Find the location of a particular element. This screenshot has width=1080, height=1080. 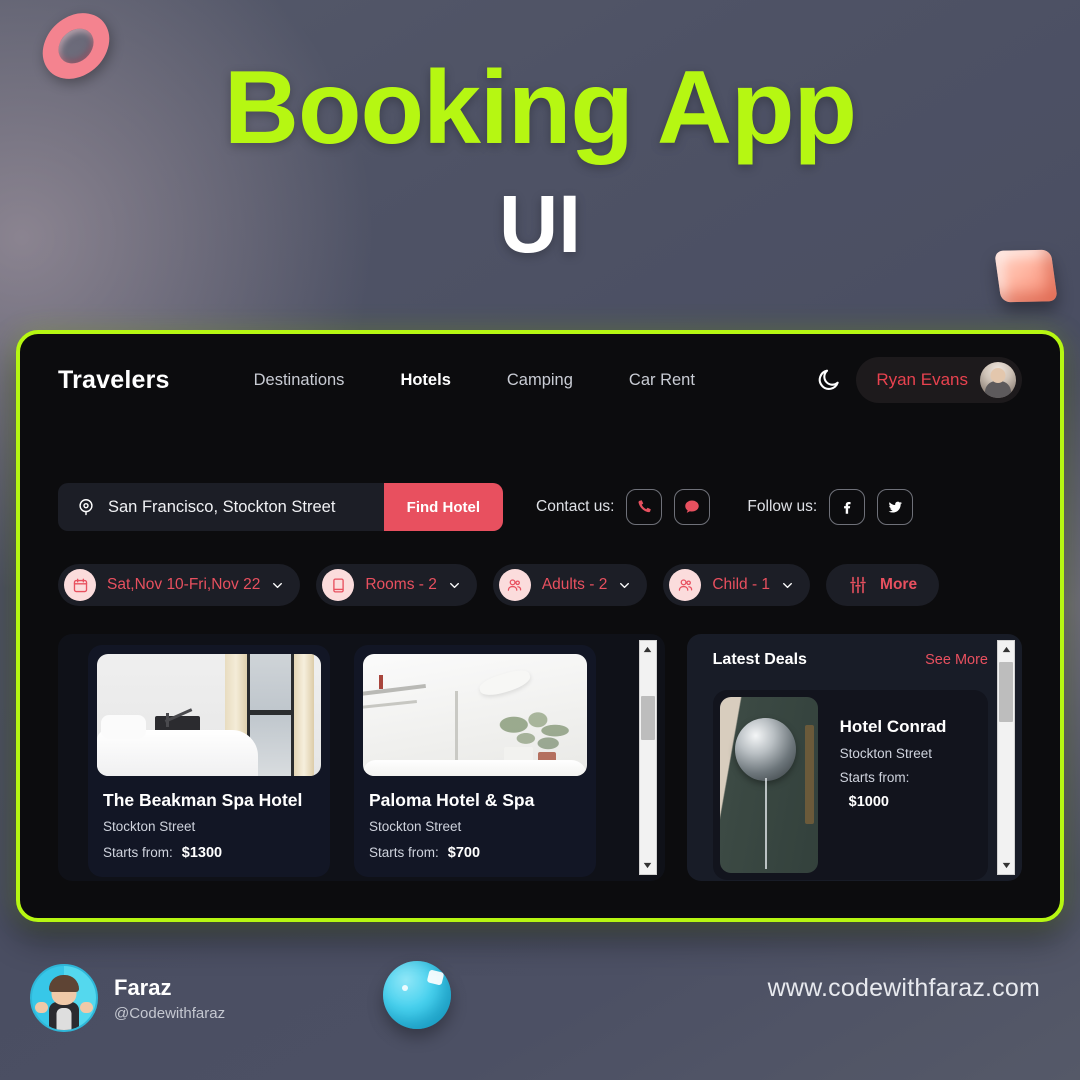

filter-chip-dates: Sat,Nov 10-Fri,Nov 22 is located at coordinates (179, 585).